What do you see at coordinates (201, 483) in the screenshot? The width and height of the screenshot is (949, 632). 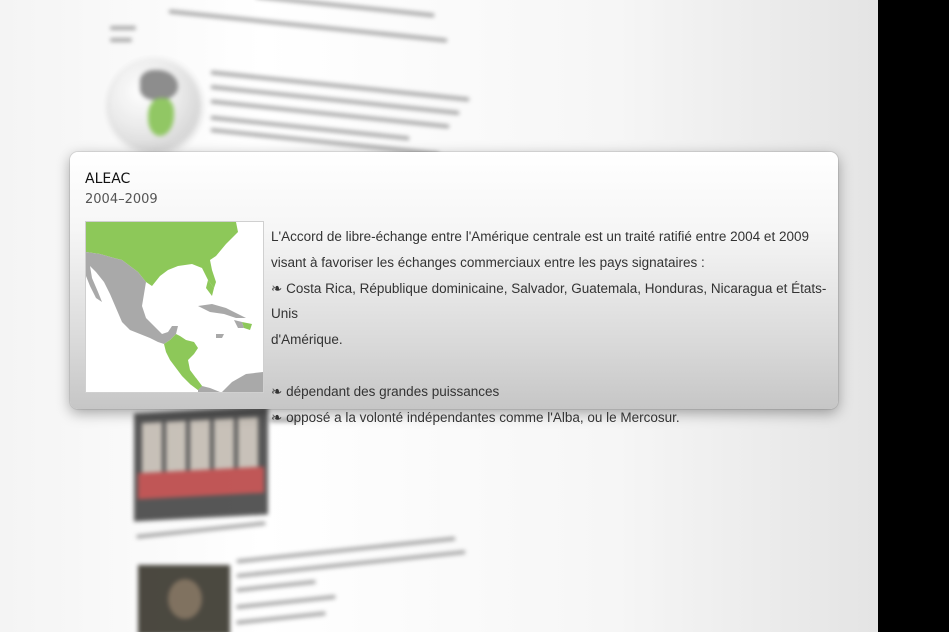 I see `photo-banner` at bounding box center [201, 483].